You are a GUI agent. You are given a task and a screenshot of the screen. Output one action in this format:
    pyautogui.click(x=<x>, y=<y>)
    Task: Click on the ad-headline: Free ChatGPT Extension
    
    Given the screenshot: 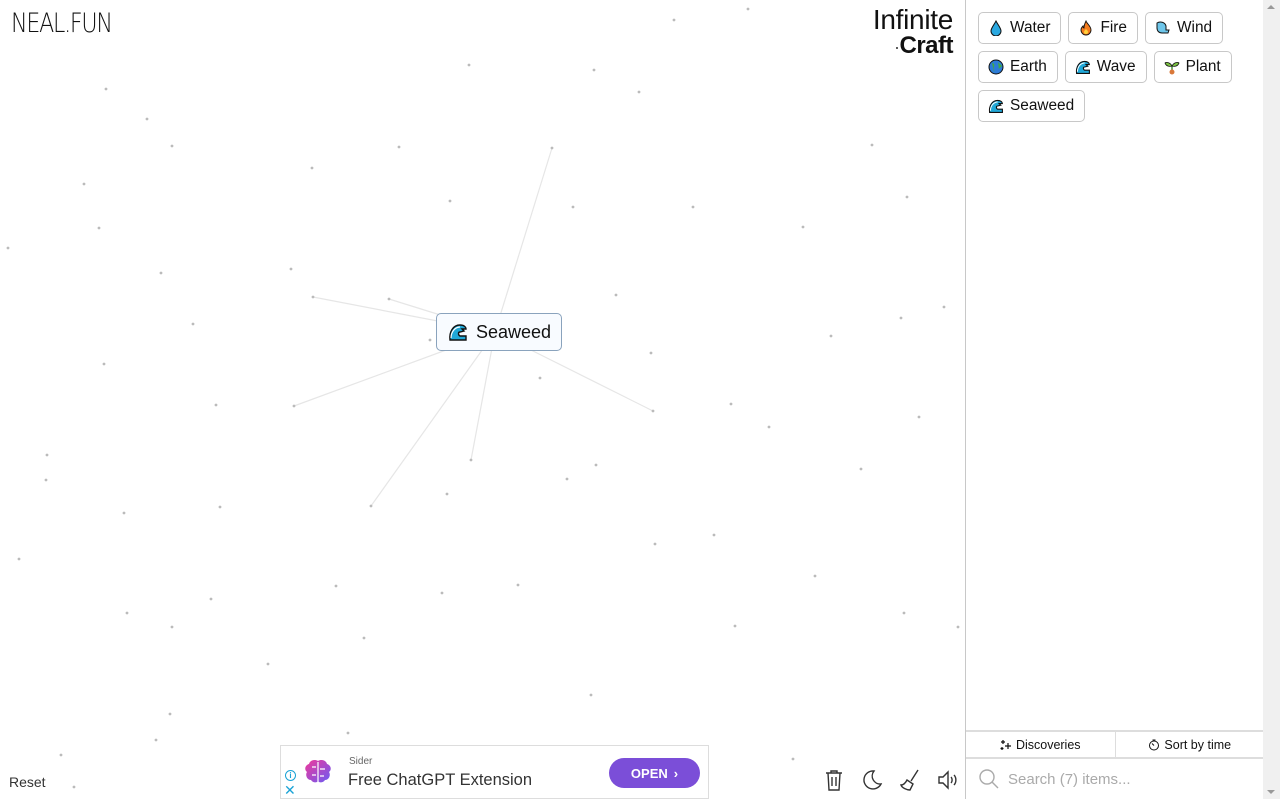 What is the action you would take?
    pyautogui.click(x=440, y=780)
    